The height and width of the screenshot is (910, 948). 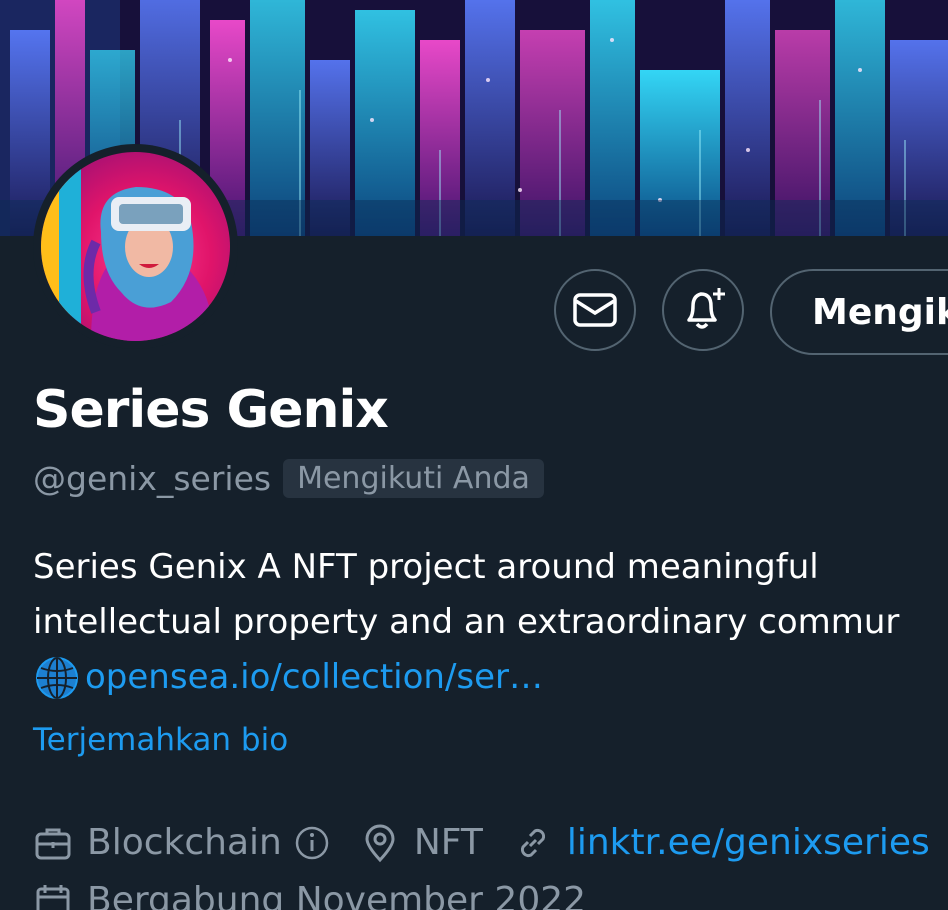 I want to click on map-pin-icon, so click(x=380, y=843).